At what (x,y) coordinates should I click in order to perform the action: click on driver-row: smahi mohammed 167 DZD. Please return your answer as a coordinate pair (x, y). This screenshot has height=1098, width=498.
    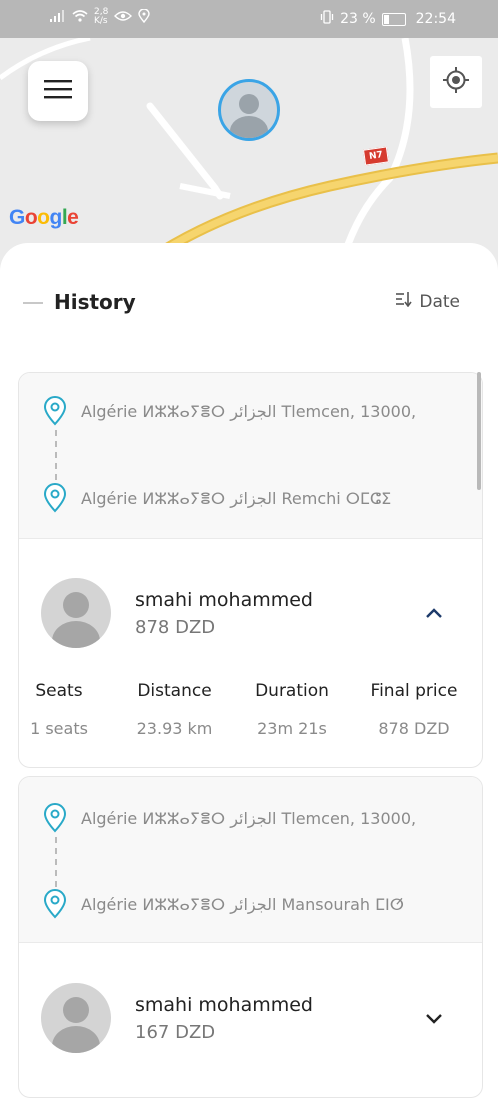
    Looking at the image, I should click on (177, 1018).